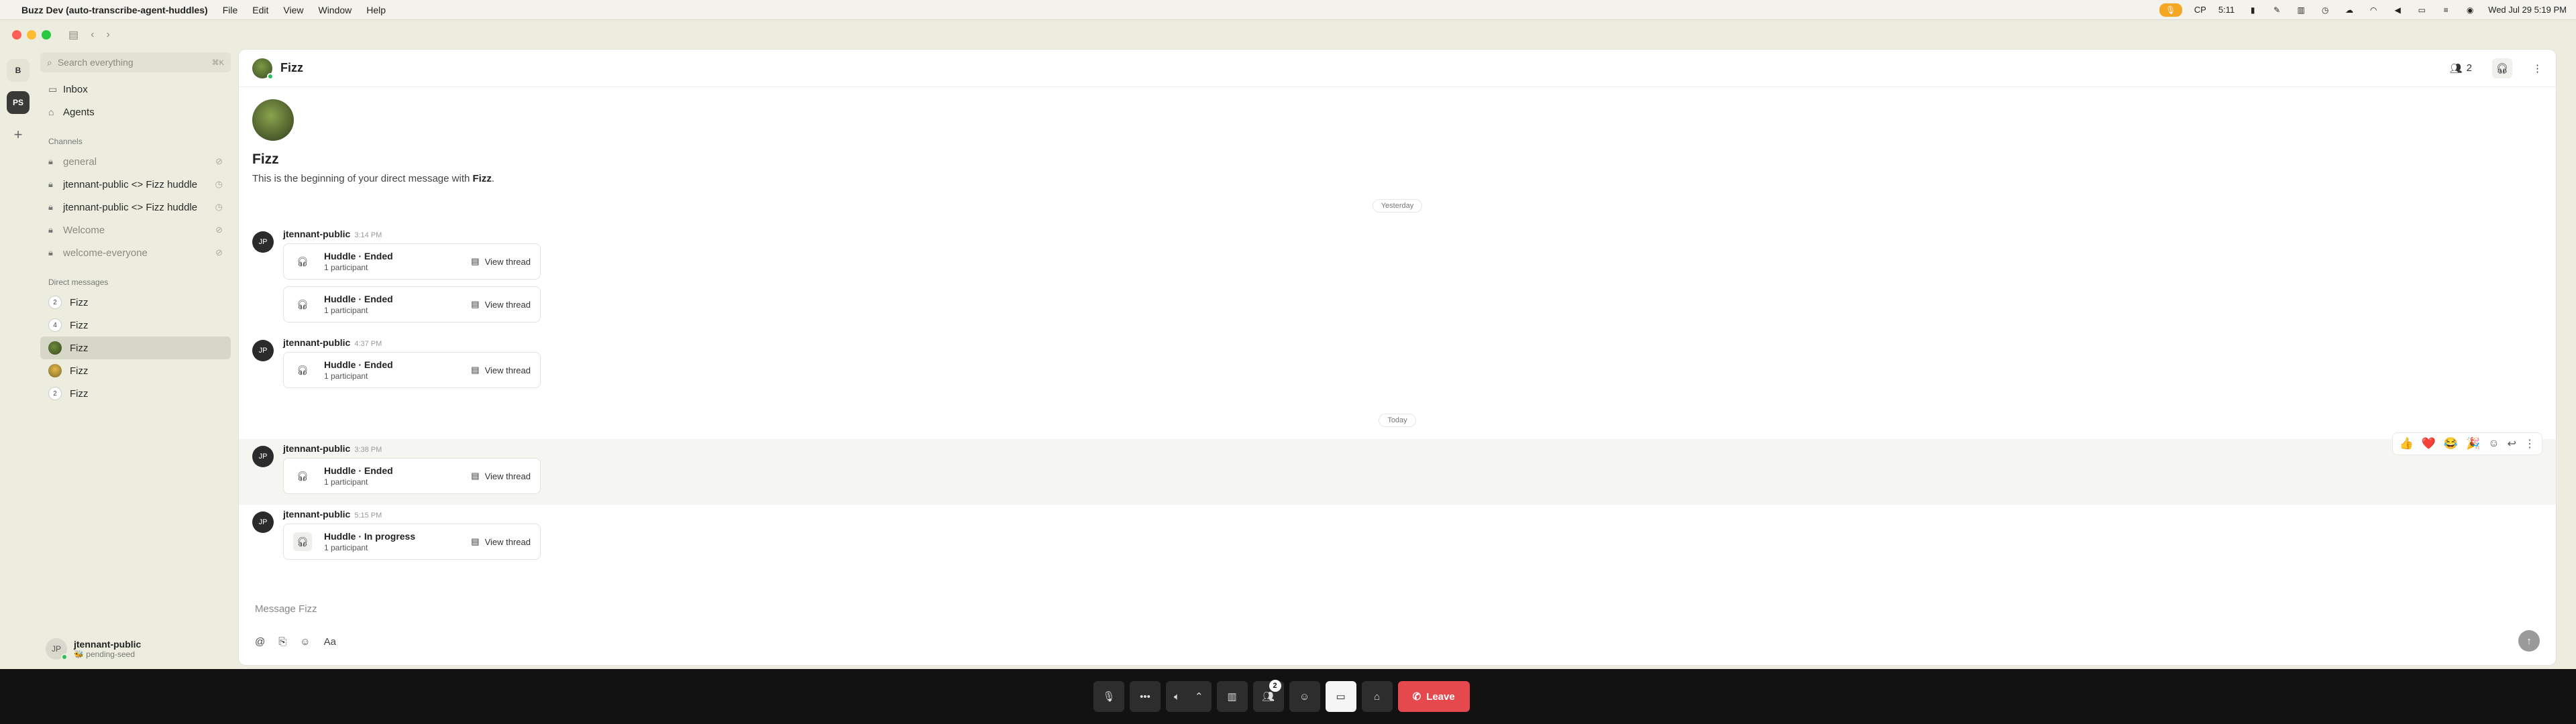 This screenshot has height=724, width=2576. What do you see at coordinates (230, 10) in the screenshot?
I see `menu-file: File` at bounding box center [230, 10].